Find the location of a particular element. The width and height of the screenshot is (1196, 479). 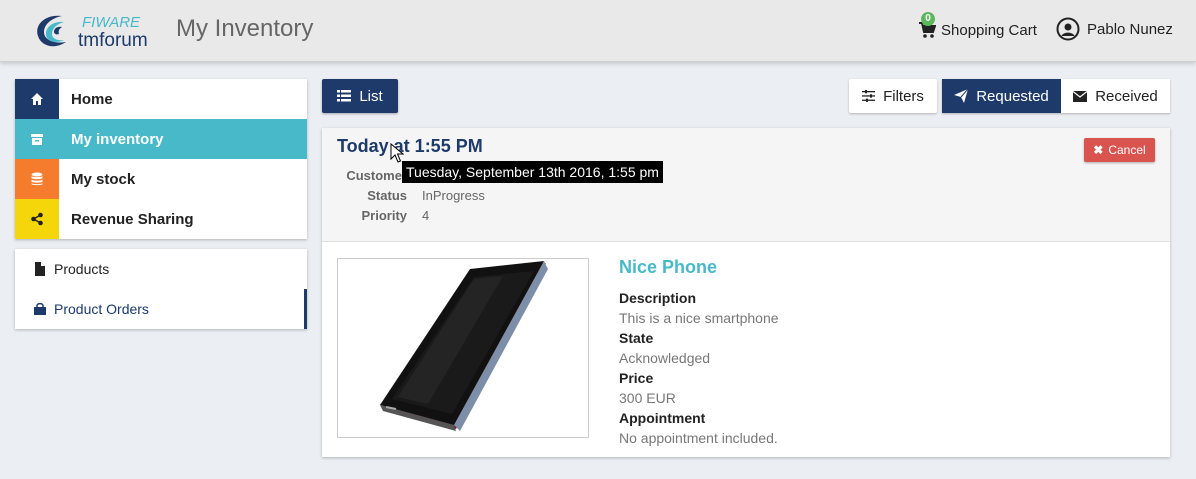

fiware-tmforum-logo: FIWARE tmforum is located at coordinates (101, 31).